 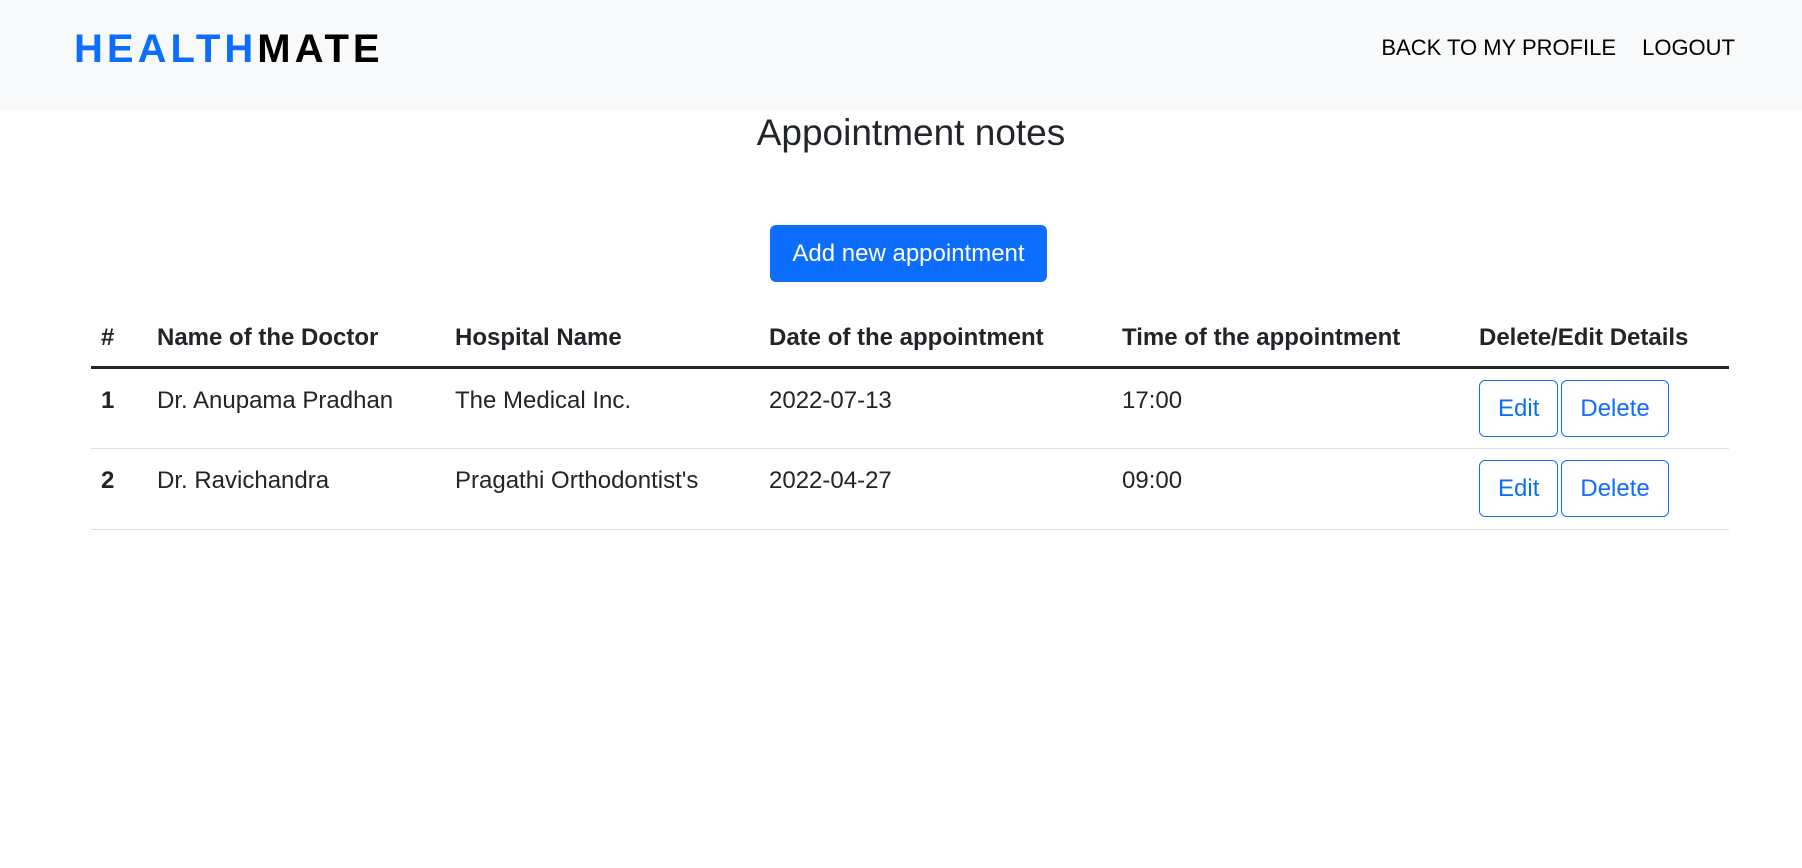 I want to click on add-appointment-button: Add new appointment, so click(x=908, y=253).